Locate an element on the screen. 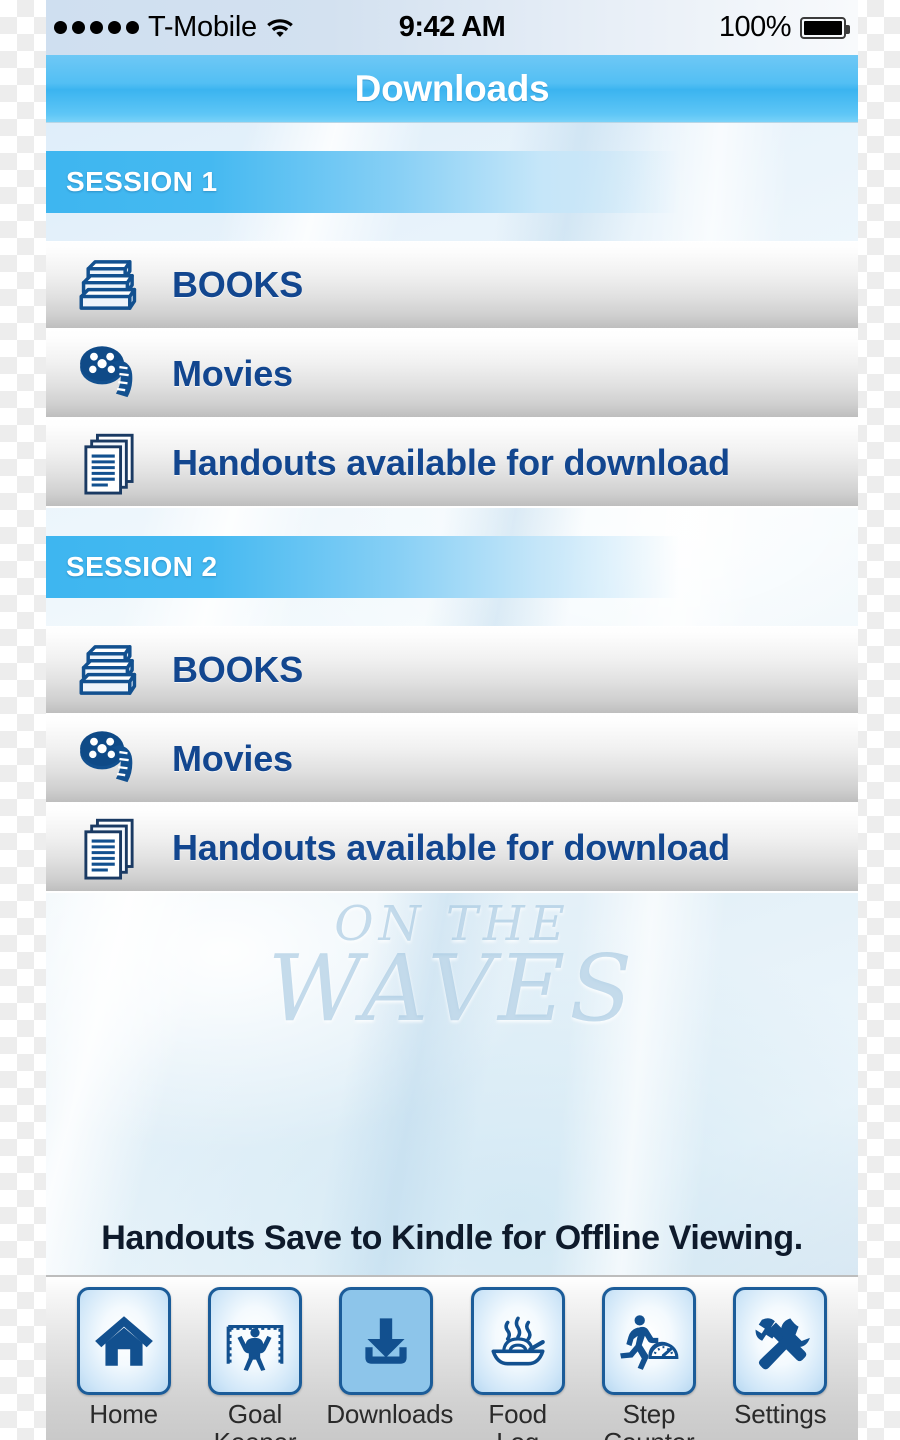 This screenshot has width=900, height=1440. battery-percent-label: 100% is located at coordinates (755, 27).